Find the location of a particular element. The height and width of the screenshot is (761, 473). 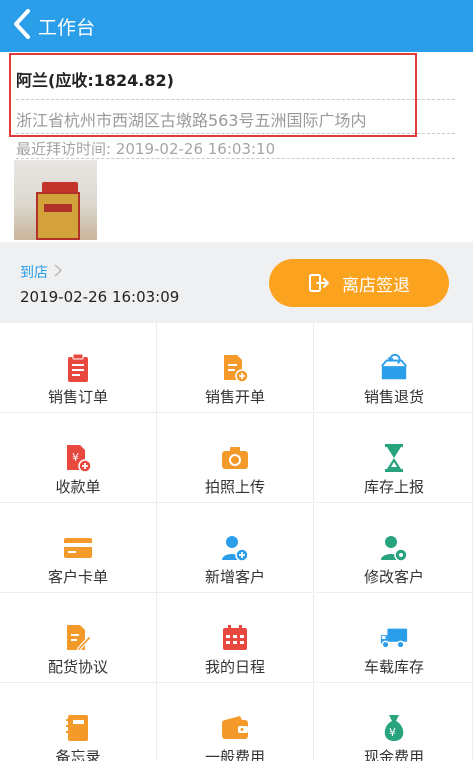

arrive-link: 到店 is located at coordinates (41, 272).